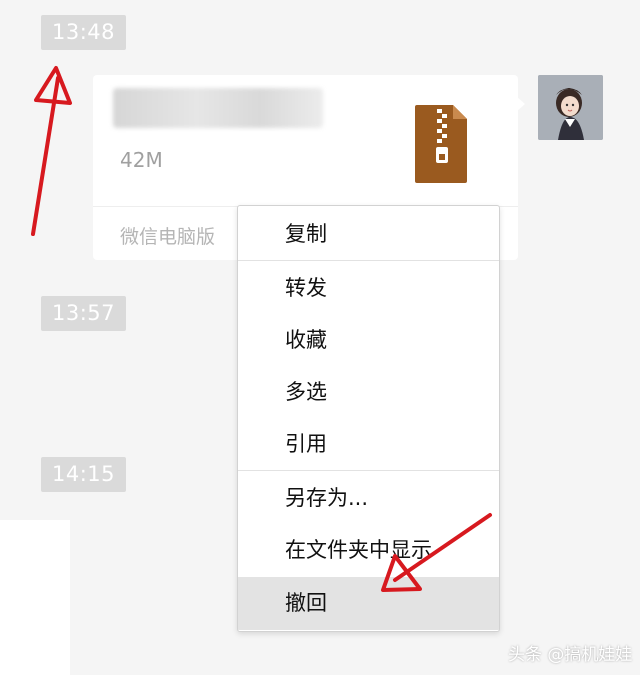 The width and height of the screenshot is (640, 675). Describe the element at coordinates (368, 550) in the screenshot. I see `menu-item-show-in-folder: 在文件夹中显示` at that location.